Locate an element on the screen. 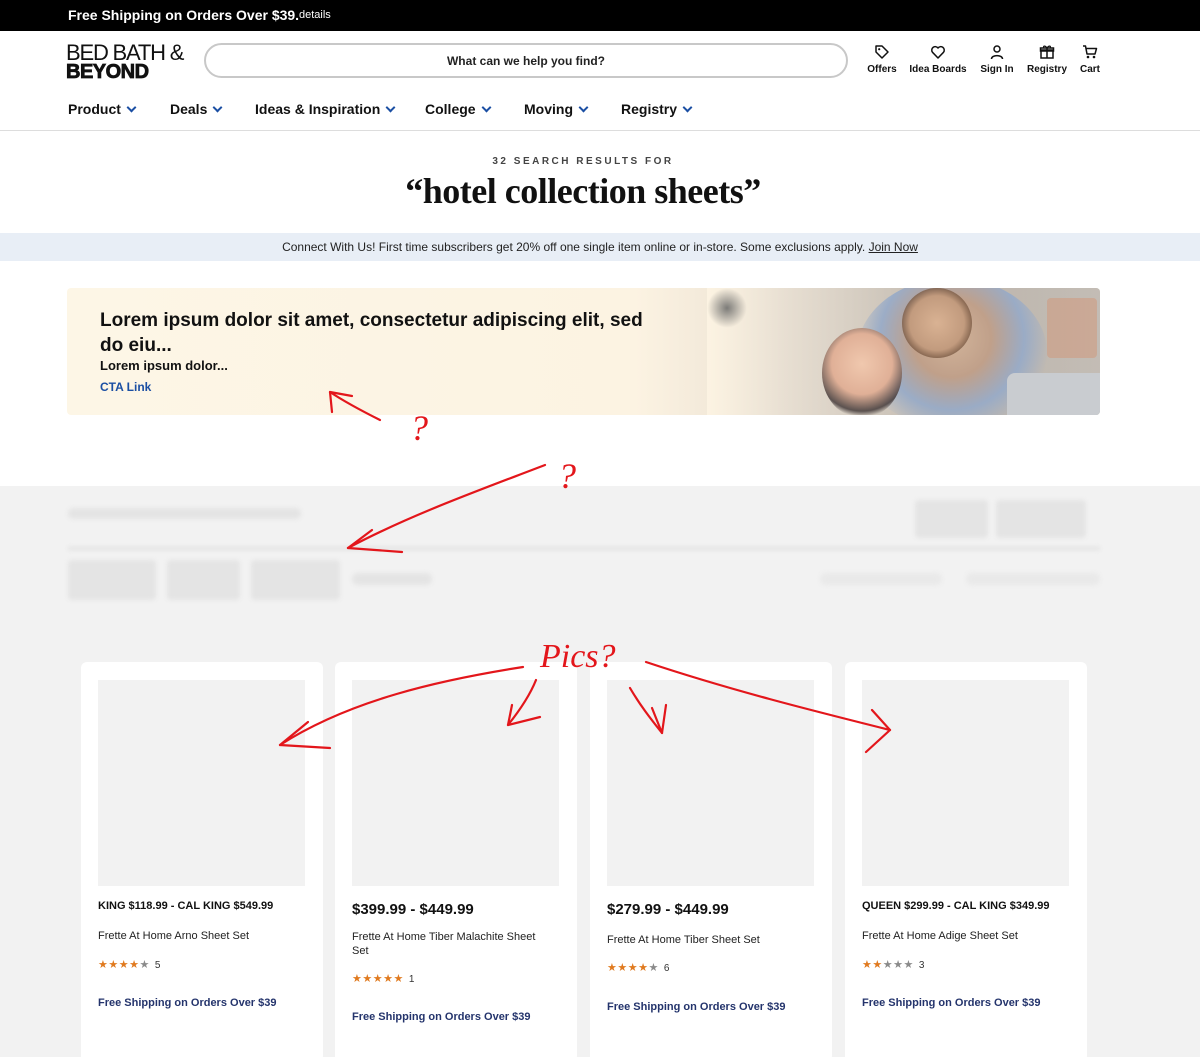 This screenshot has height=1057, width=1200. nav-item-registry: Registry is located at coordinates (657, 109).